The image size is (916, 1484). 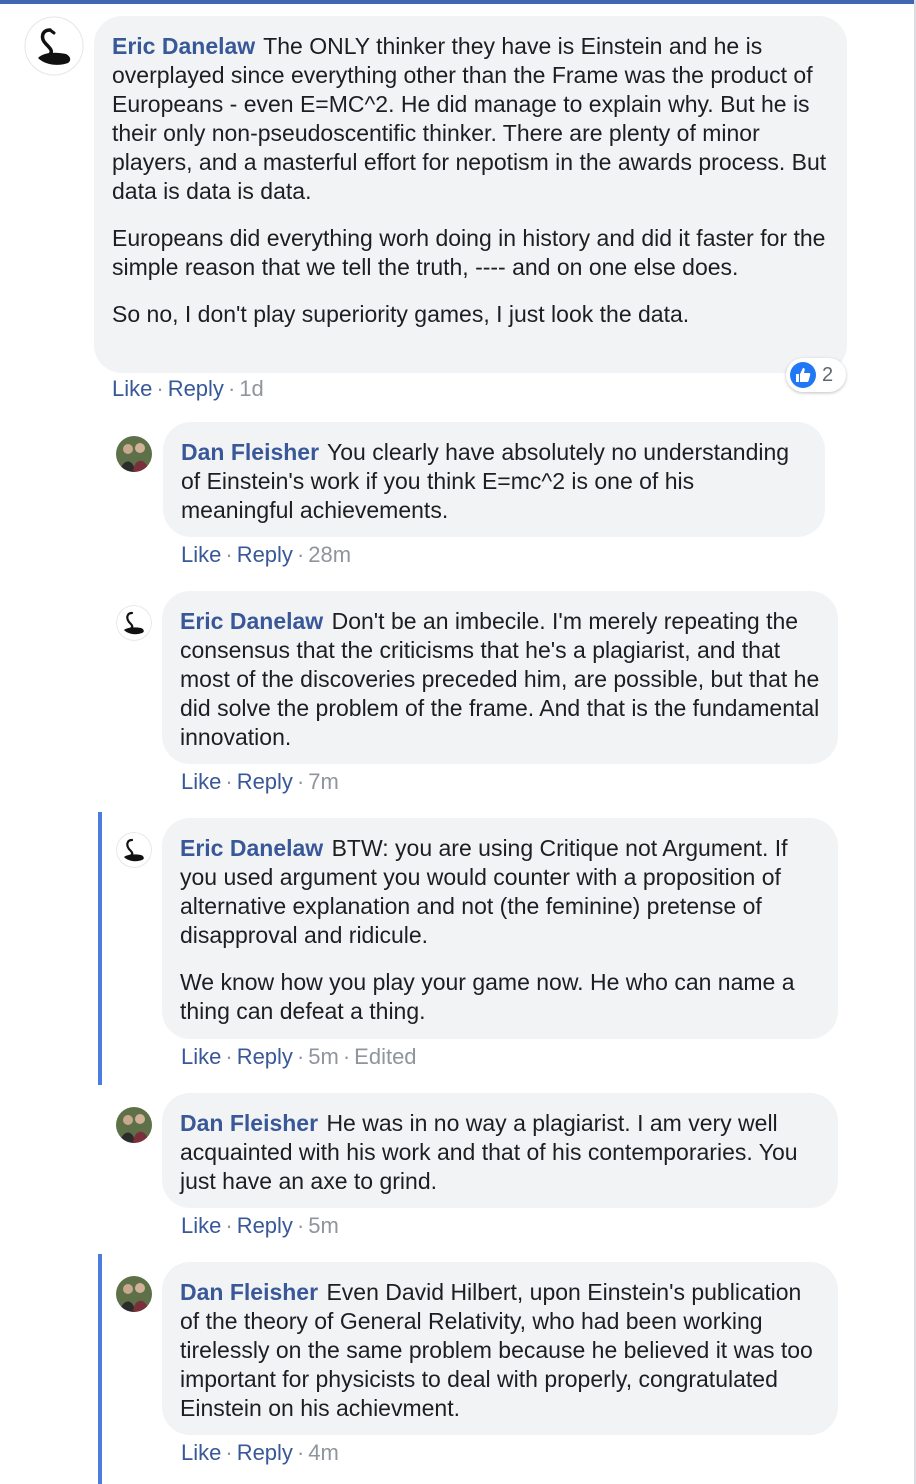 I want to click on comment-actions: Like · Reply · 1d, so click(x=188, y=389).